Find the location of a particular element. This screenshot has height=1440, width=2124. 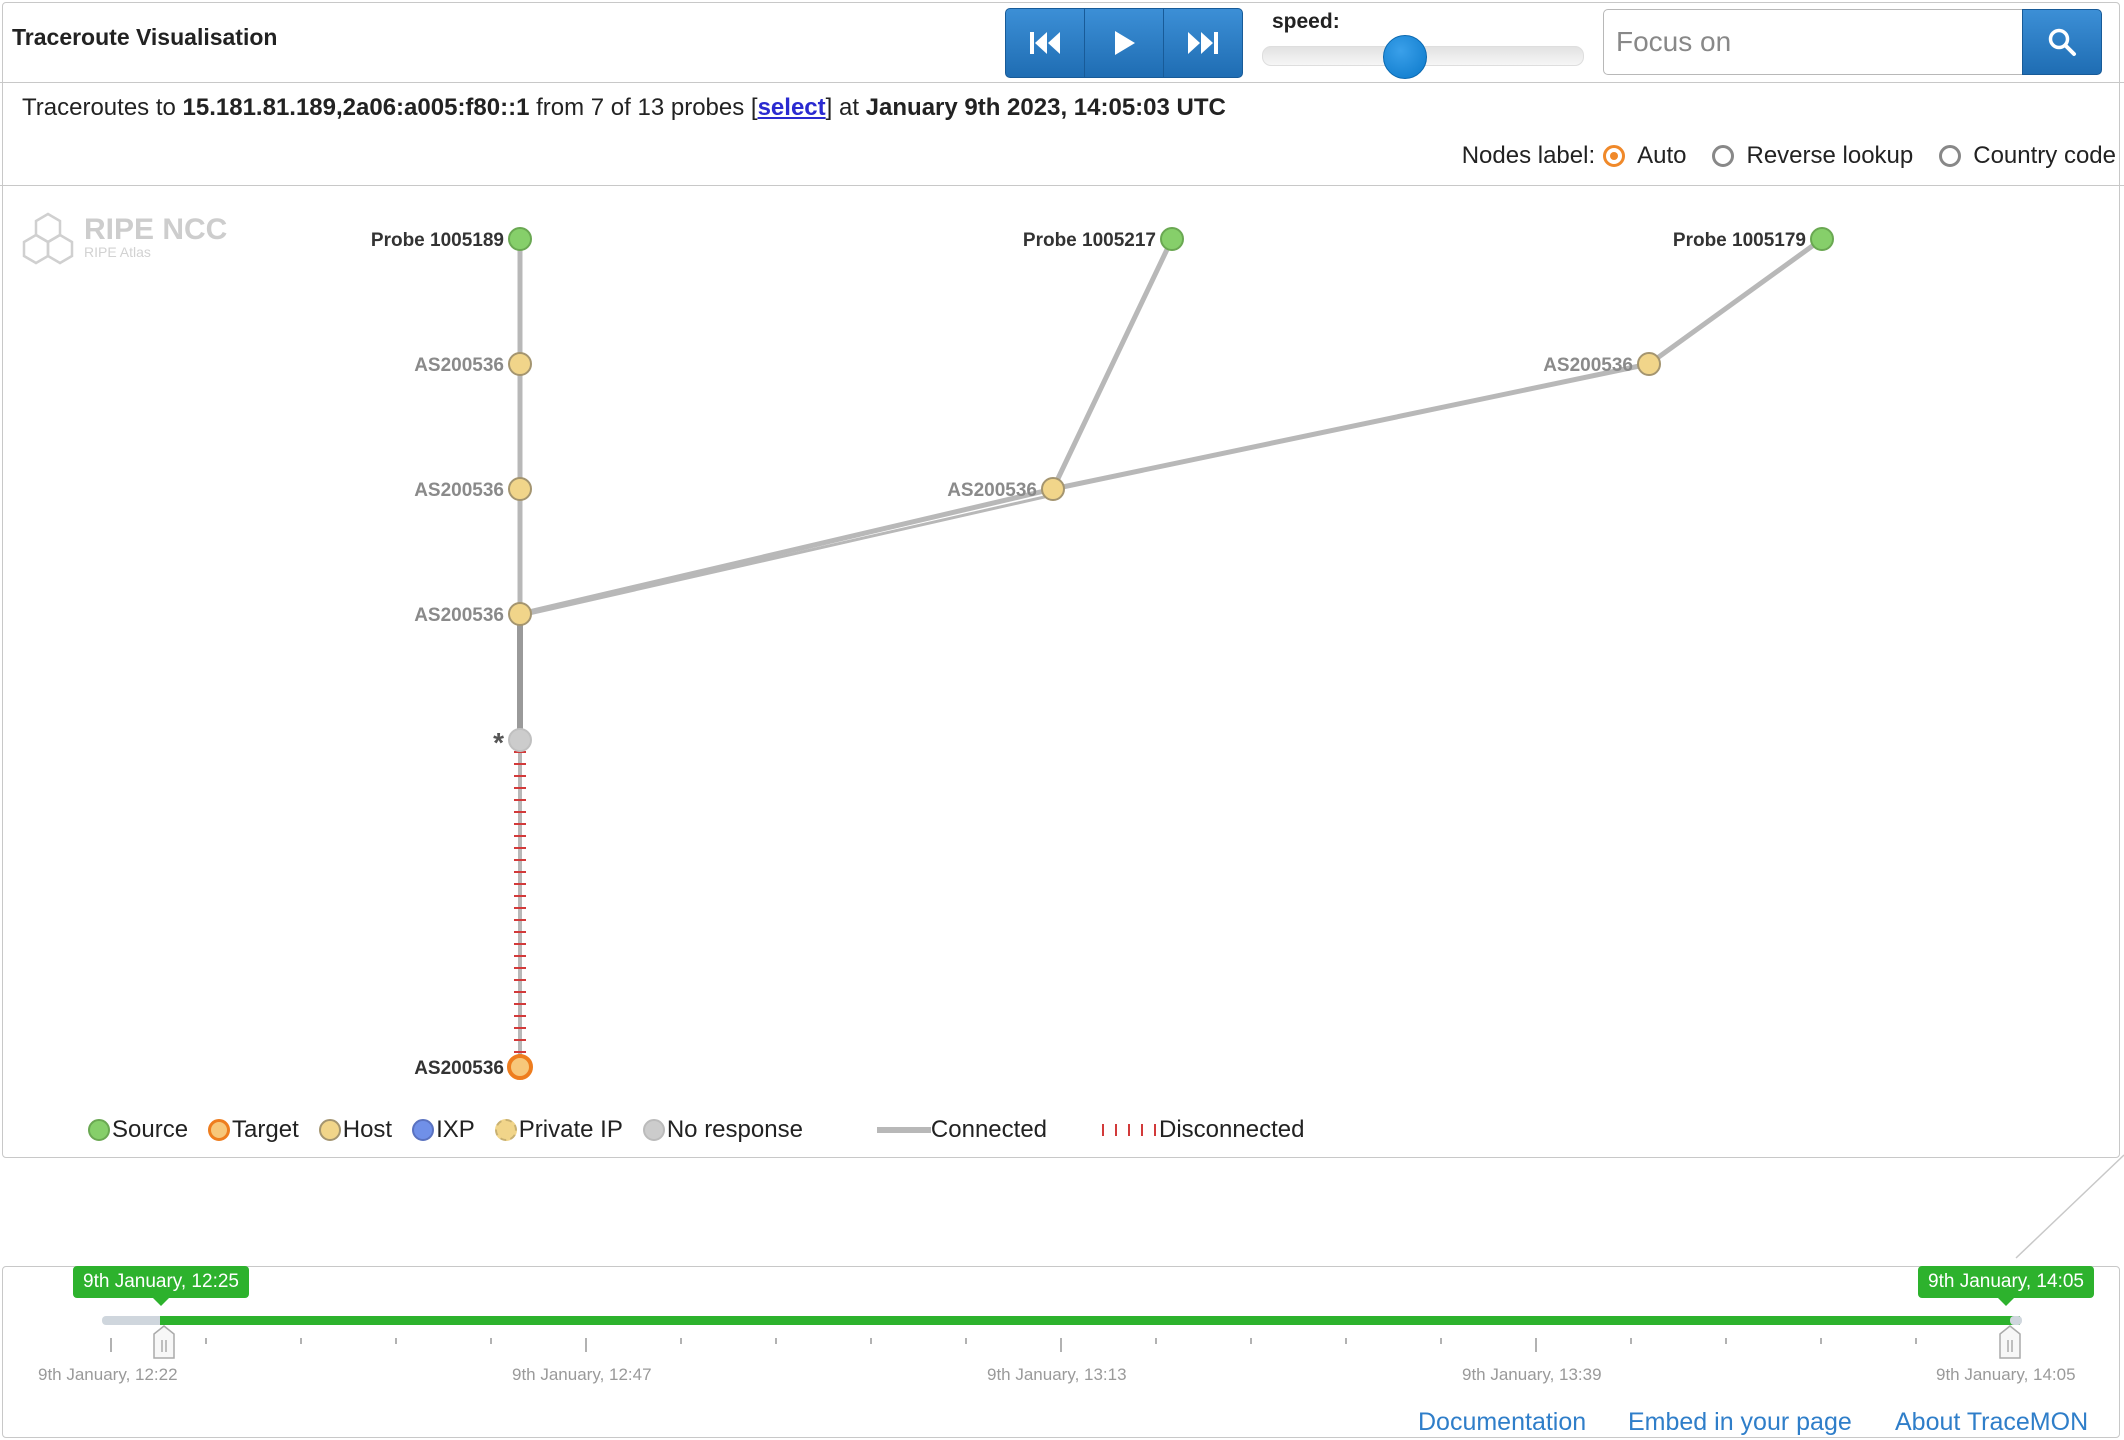

legend-private-ip-label: Private IP is located at coordinates (570, 1129).